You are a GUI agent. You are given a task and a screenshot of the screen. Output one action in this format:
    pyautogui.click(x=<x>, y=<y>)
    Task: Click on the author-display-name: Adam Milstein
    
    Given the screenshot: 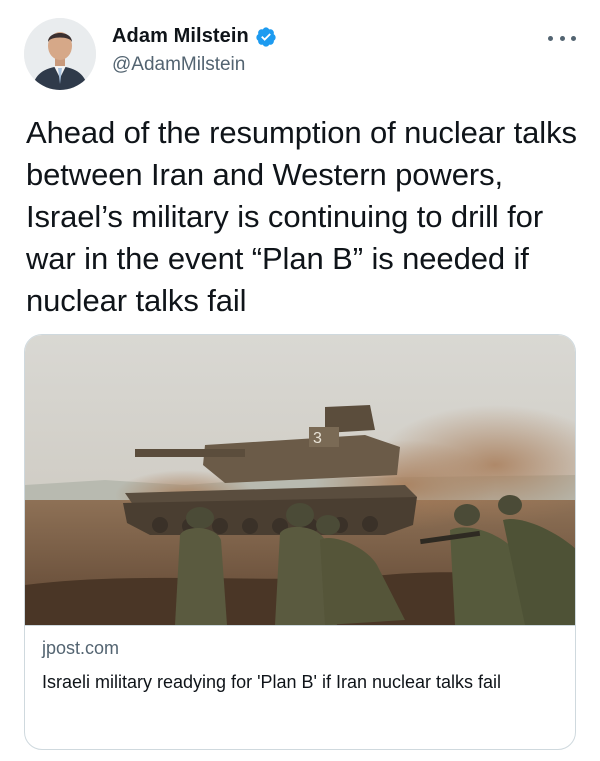 What is the action you would take?
    pyautogui.click(x=180, y=36)
    